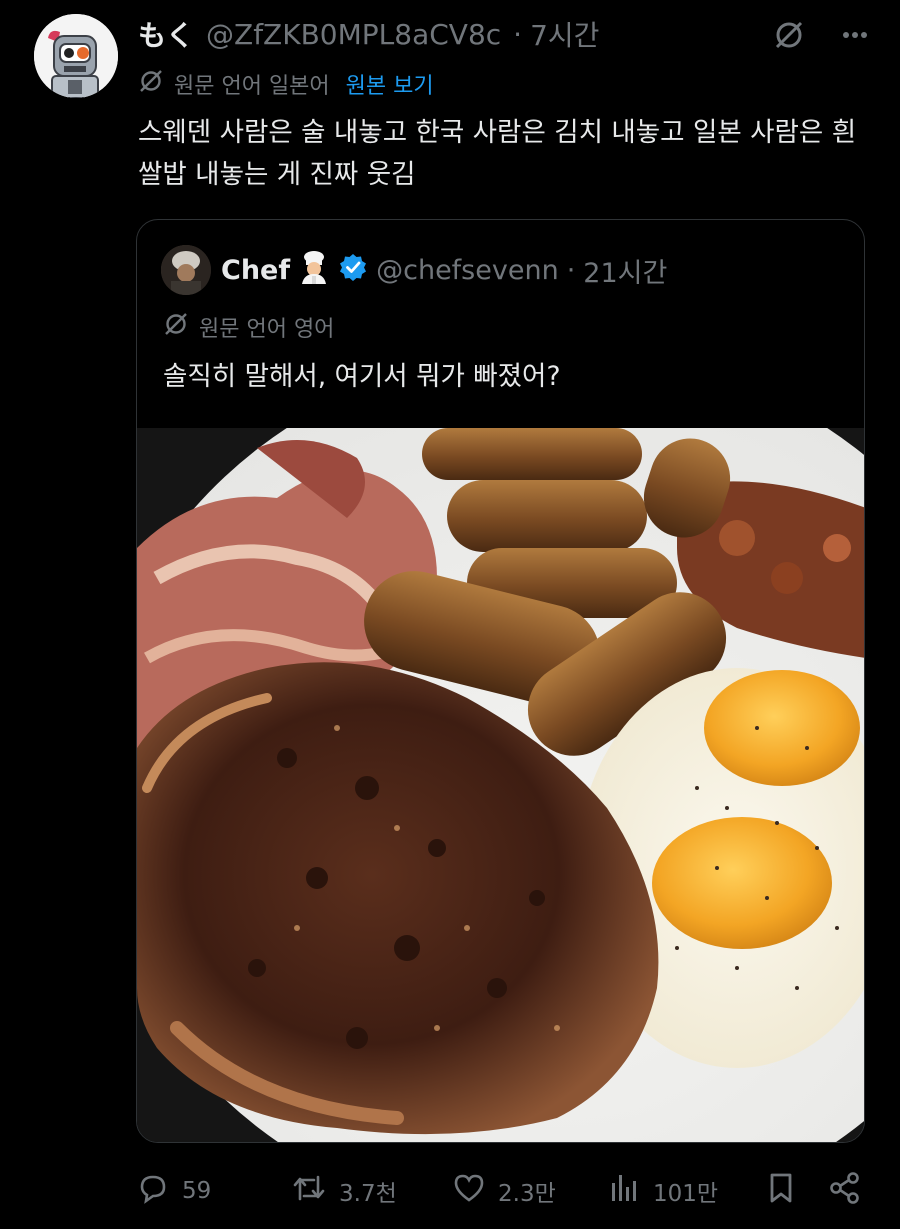  I want to click on tweet-header: もく @ZfZKB0MPL8aCV8c · 7시간, so click(368, 34).